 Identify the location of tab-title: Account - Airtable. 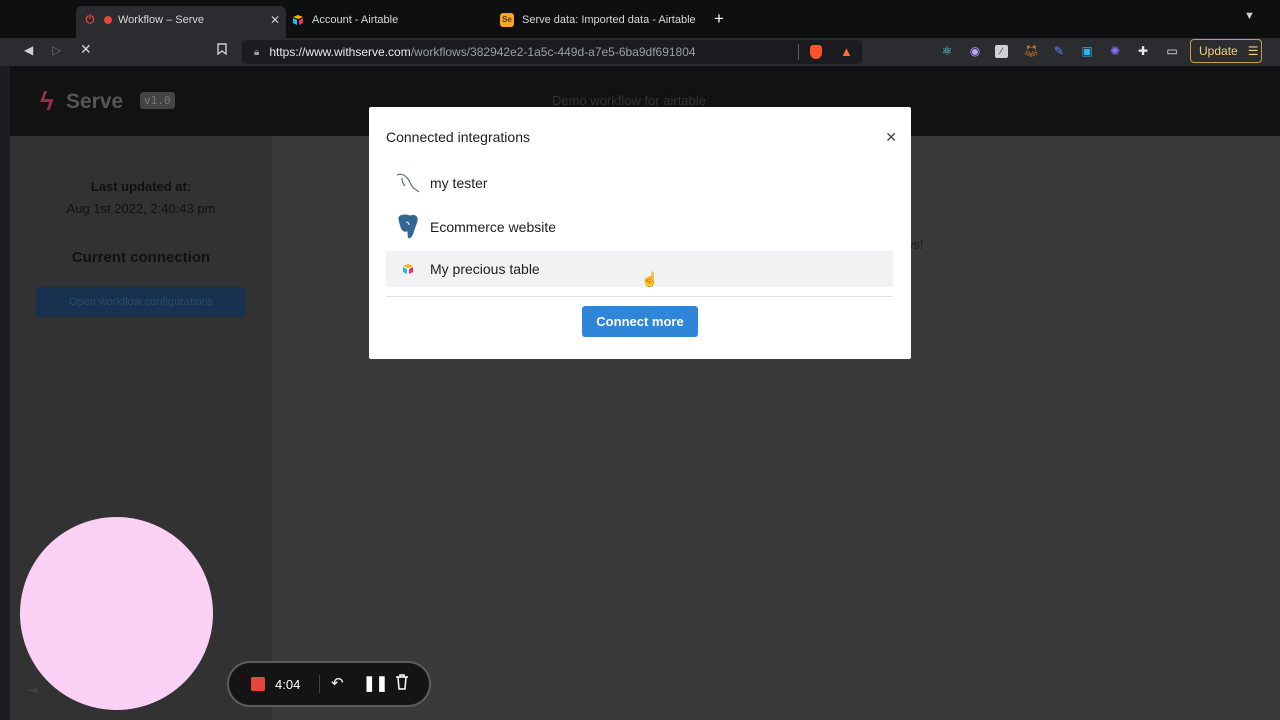
(355, 19).